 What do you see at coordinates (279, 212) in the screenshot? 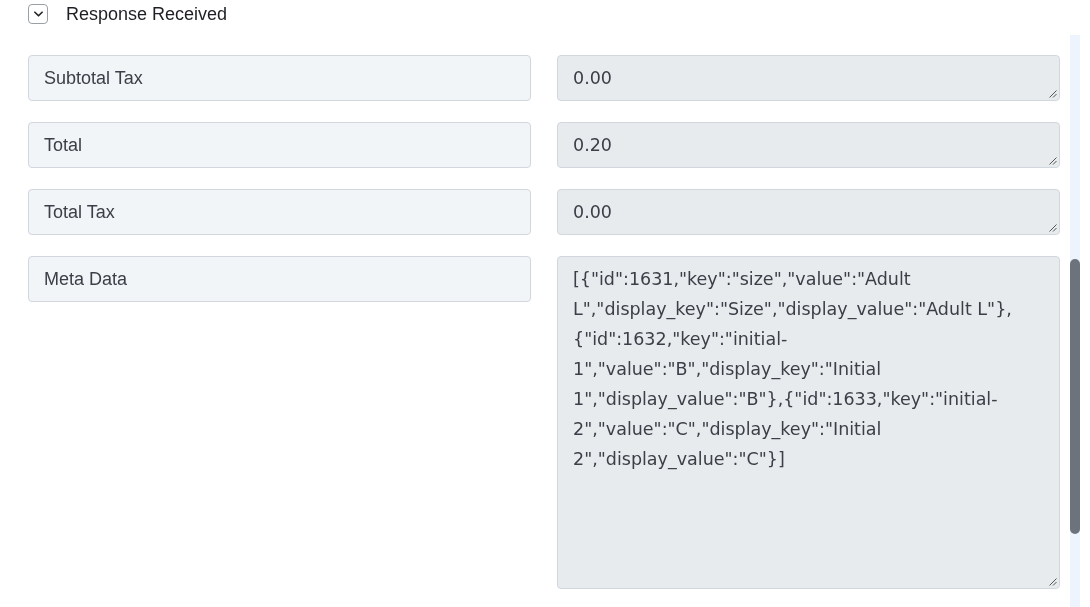
I see `key-field: Total Tax` at bounding box center [279, 212].